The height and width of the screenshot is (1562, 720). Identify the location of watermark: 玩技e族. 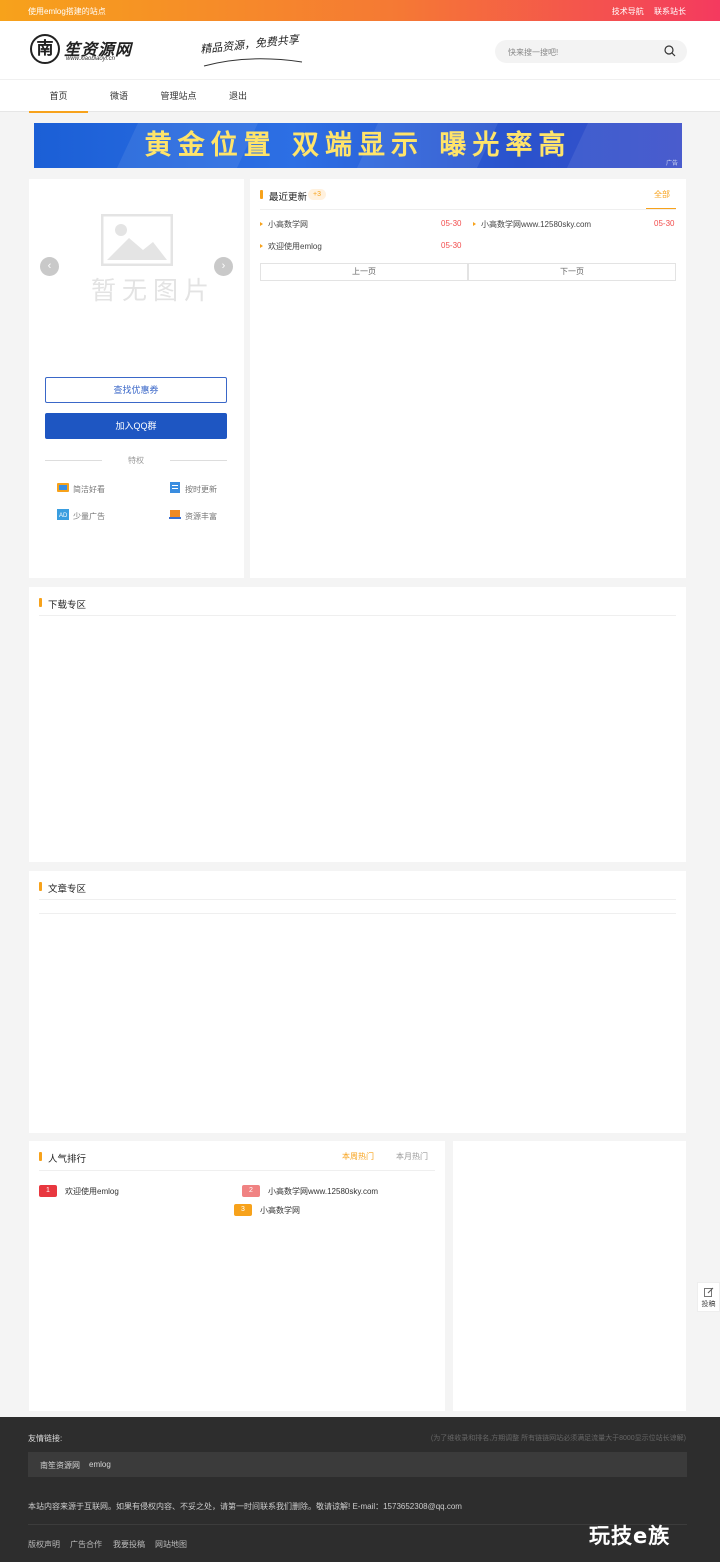
(630, 1536).